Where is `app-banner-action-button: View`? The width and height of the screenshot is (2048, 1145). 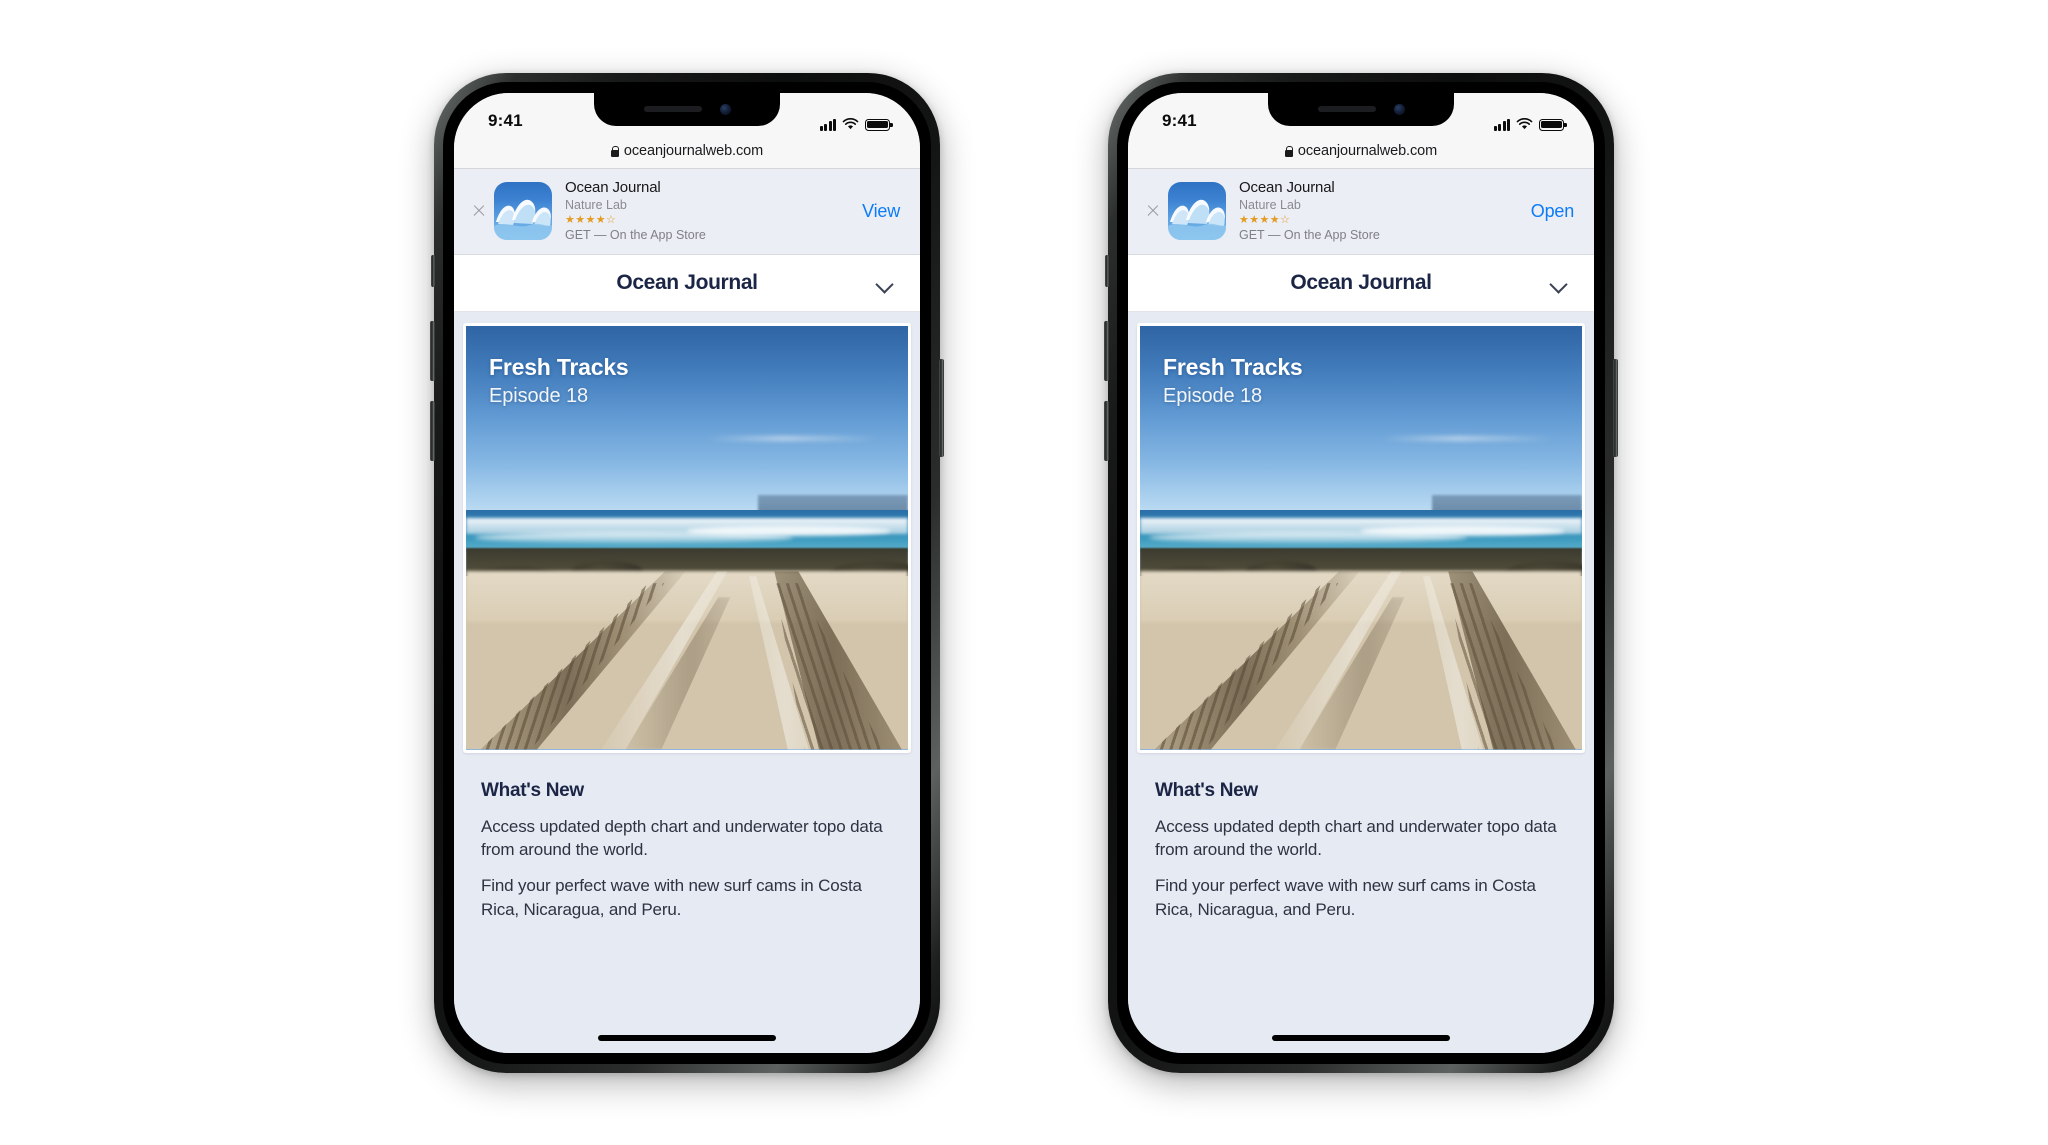 app-banner-action-button: View is located at coordinates (876, 211).